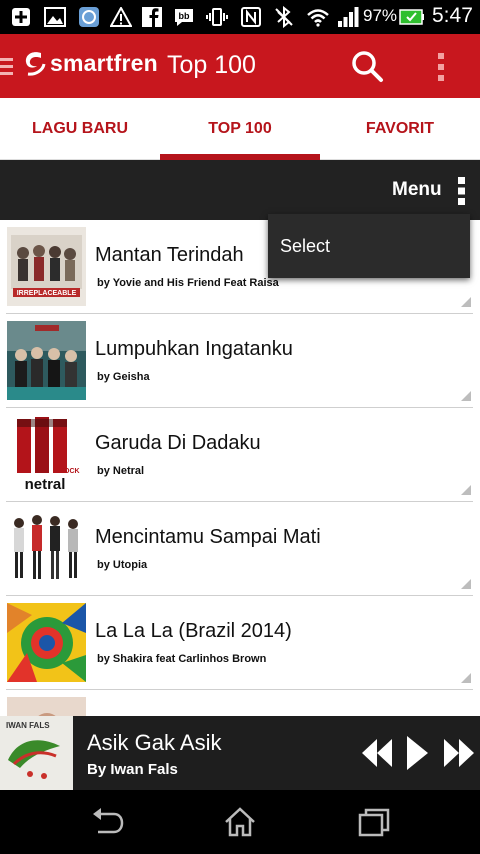 This screenshot has height=854, width=480. Describe the element at coordinates (152, 17) in the screenshot. I see `facebook-icon` at that location.